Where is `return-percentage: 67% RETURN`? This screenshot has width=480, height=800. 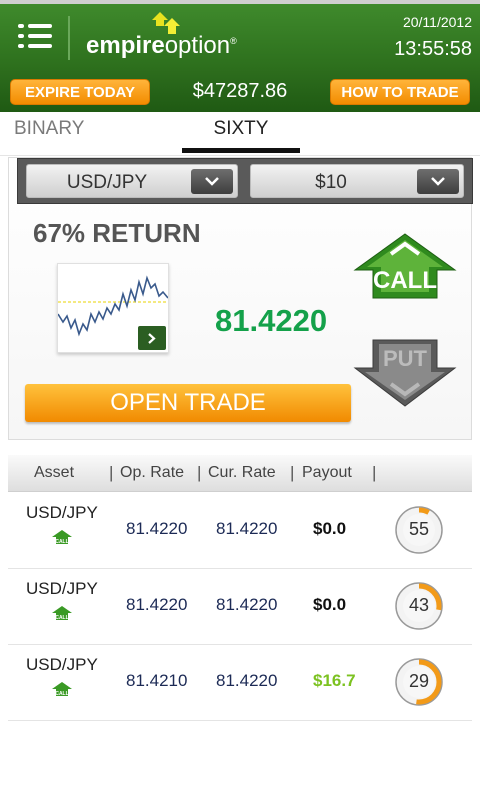
return-percentage: 67% RETURN is located at coordinates (117, 233).